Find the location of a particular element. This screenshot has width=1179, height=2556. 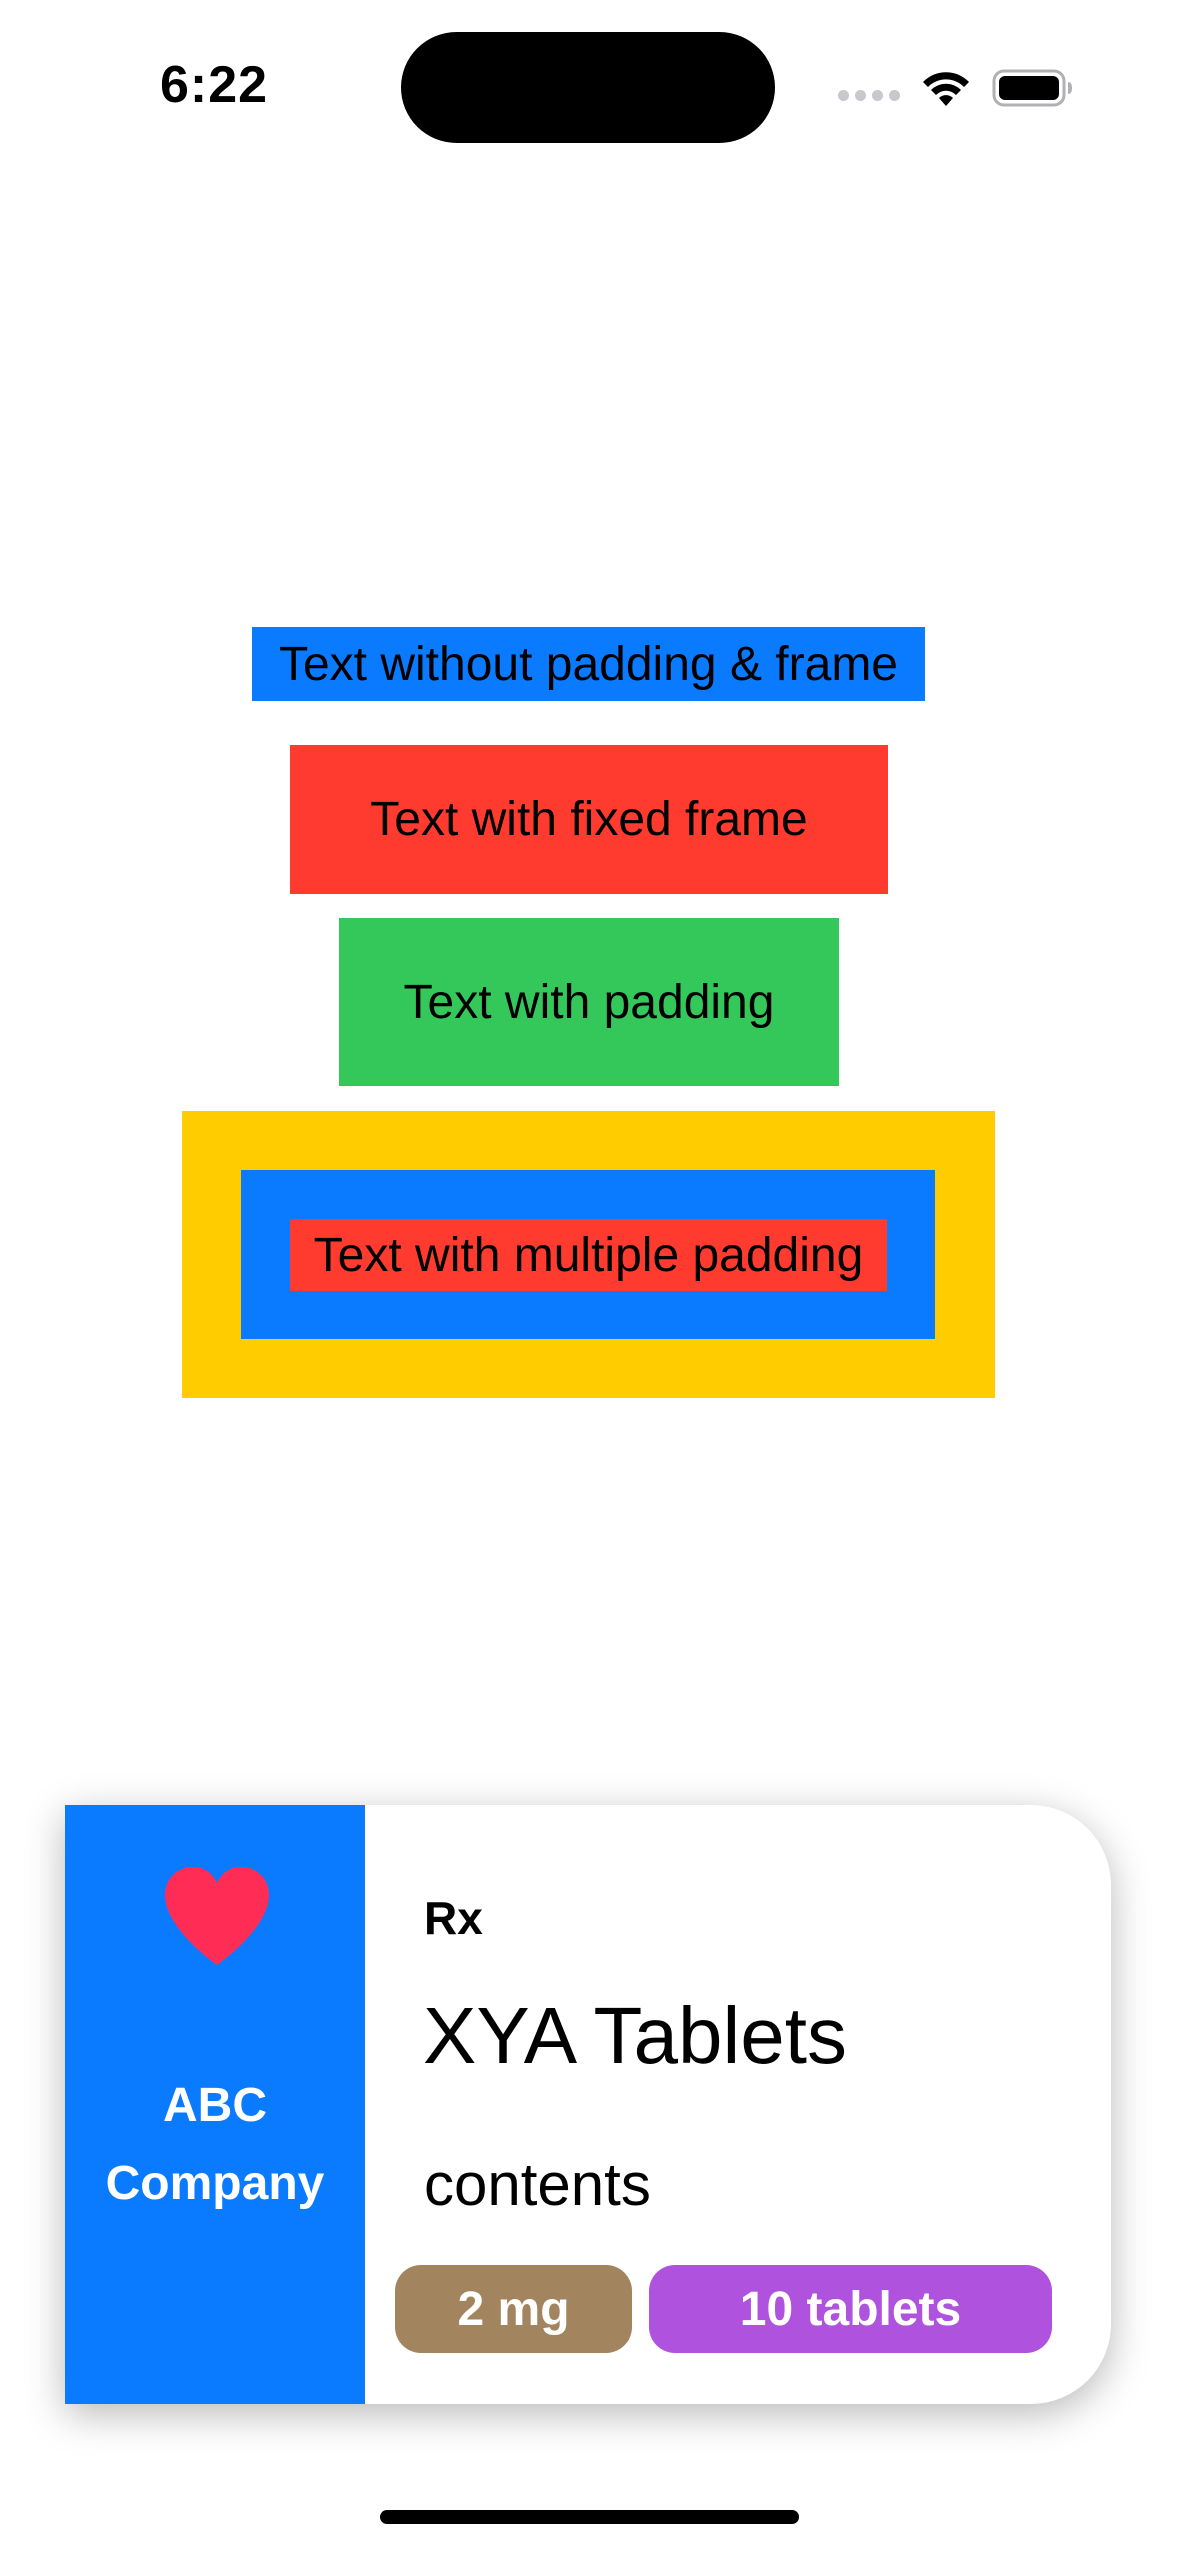

battery-icon is located at coordinates (1032, 88).